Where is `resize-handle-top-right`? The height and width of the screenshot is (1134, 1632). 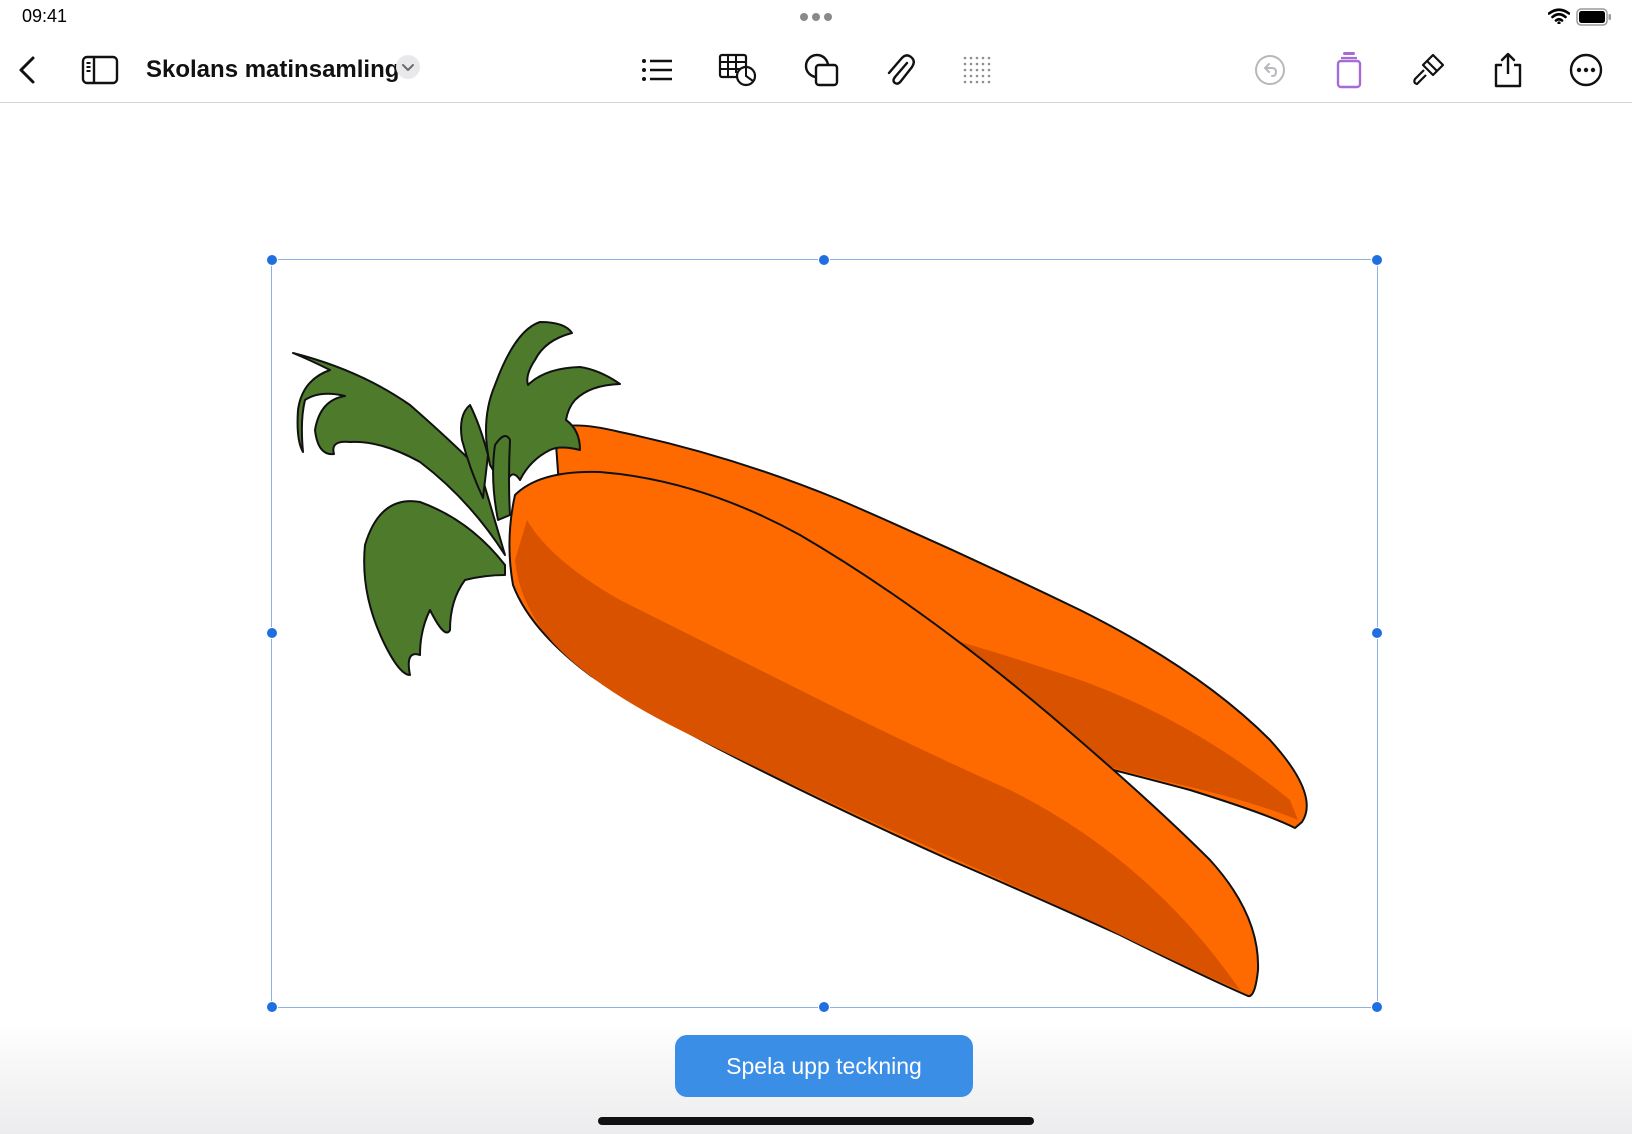 resize-handle-top-right is located at coordinates (1377, 260).